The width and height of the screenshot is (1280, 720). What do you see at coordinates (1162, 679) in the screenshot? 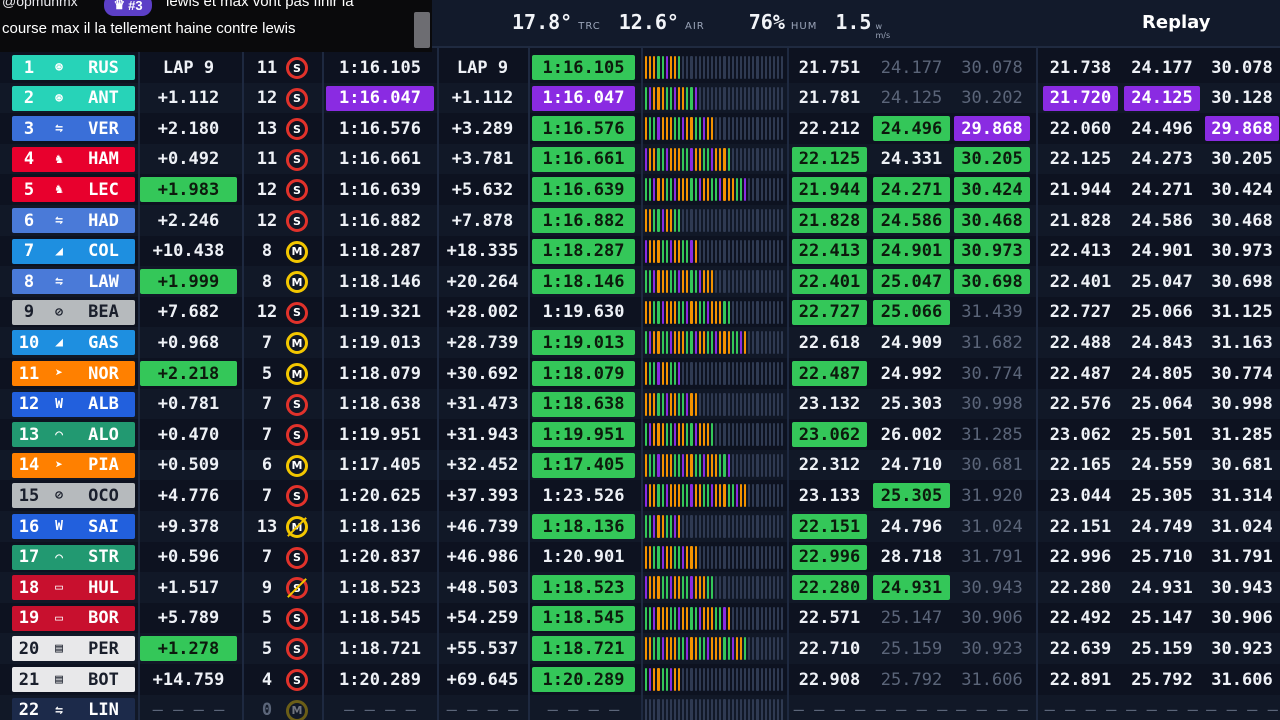
I see `b2-cell: 25.792` at bounding box center [1162, 679].